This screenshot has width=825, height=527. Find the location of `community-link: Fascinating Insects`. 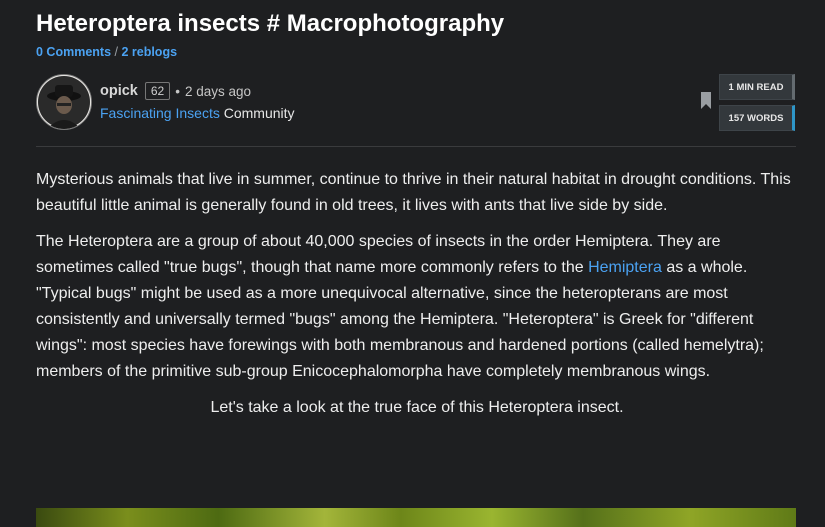

community-link: Fascinating Insects is located at coordinates (160, 113).